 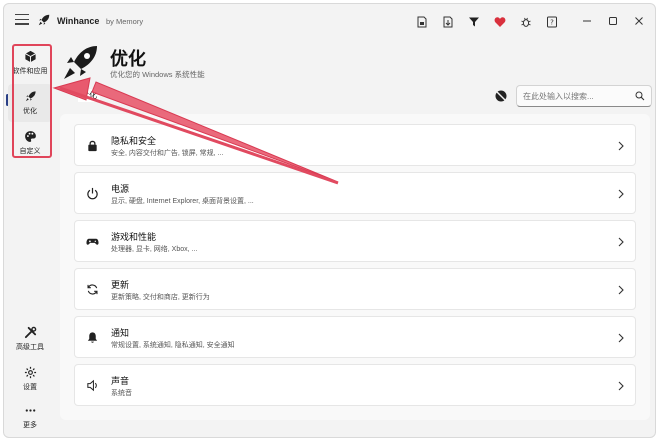 What do you see at coordinates (30, 347) in the screenshot?
I see `nav-label: 高级工具` at bounding box center [30, 347].